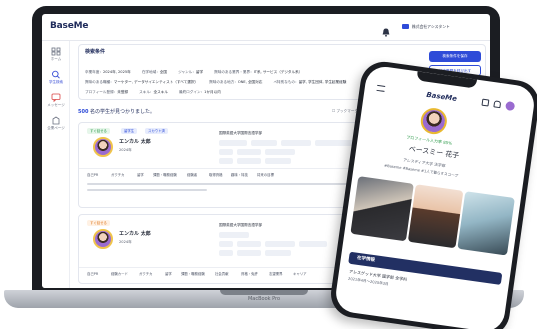 The width and height of the screenshot is (537, 329). I want to click on phone-avatar-small, so click(510, 106).